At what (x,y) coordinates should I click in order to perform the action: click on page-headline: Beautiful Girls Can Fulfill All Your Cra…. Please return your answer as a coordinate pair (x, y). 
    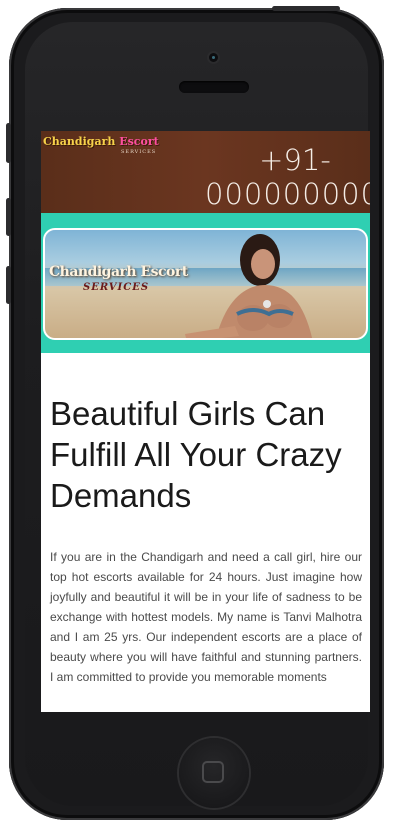
    Looking at the image, I should click on (196, 454).